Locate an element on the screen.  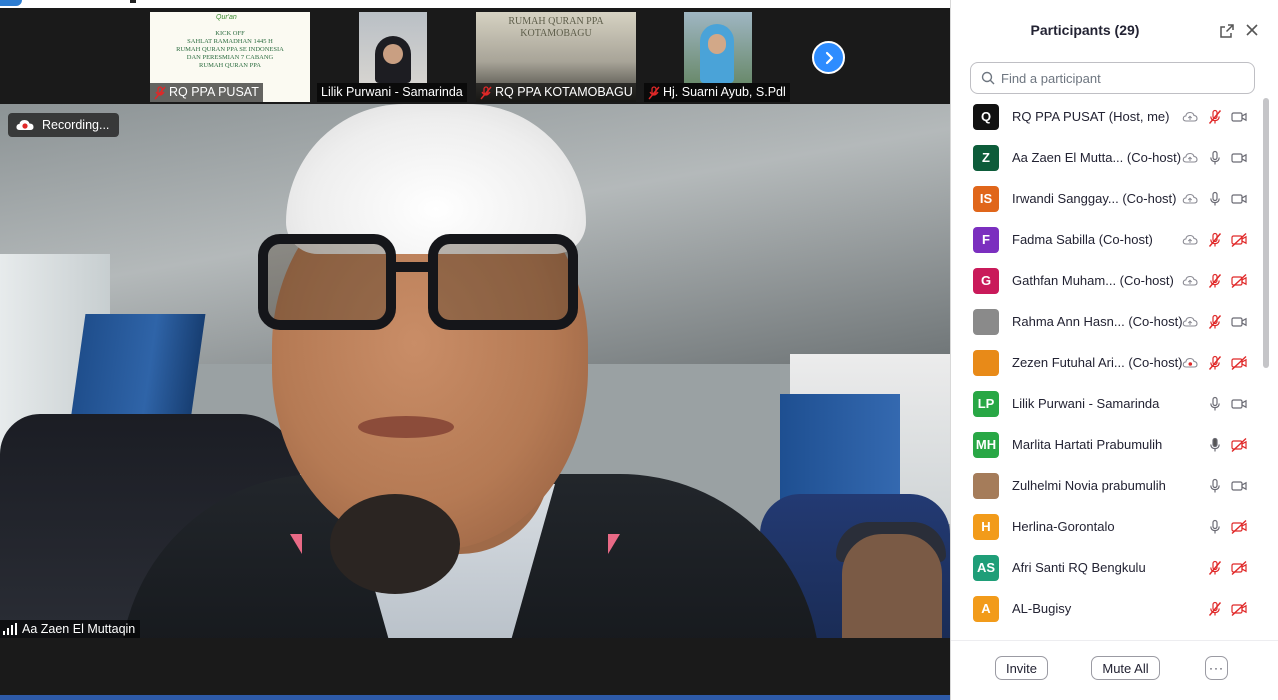
next-page-button is located at coordinates (828, 57).